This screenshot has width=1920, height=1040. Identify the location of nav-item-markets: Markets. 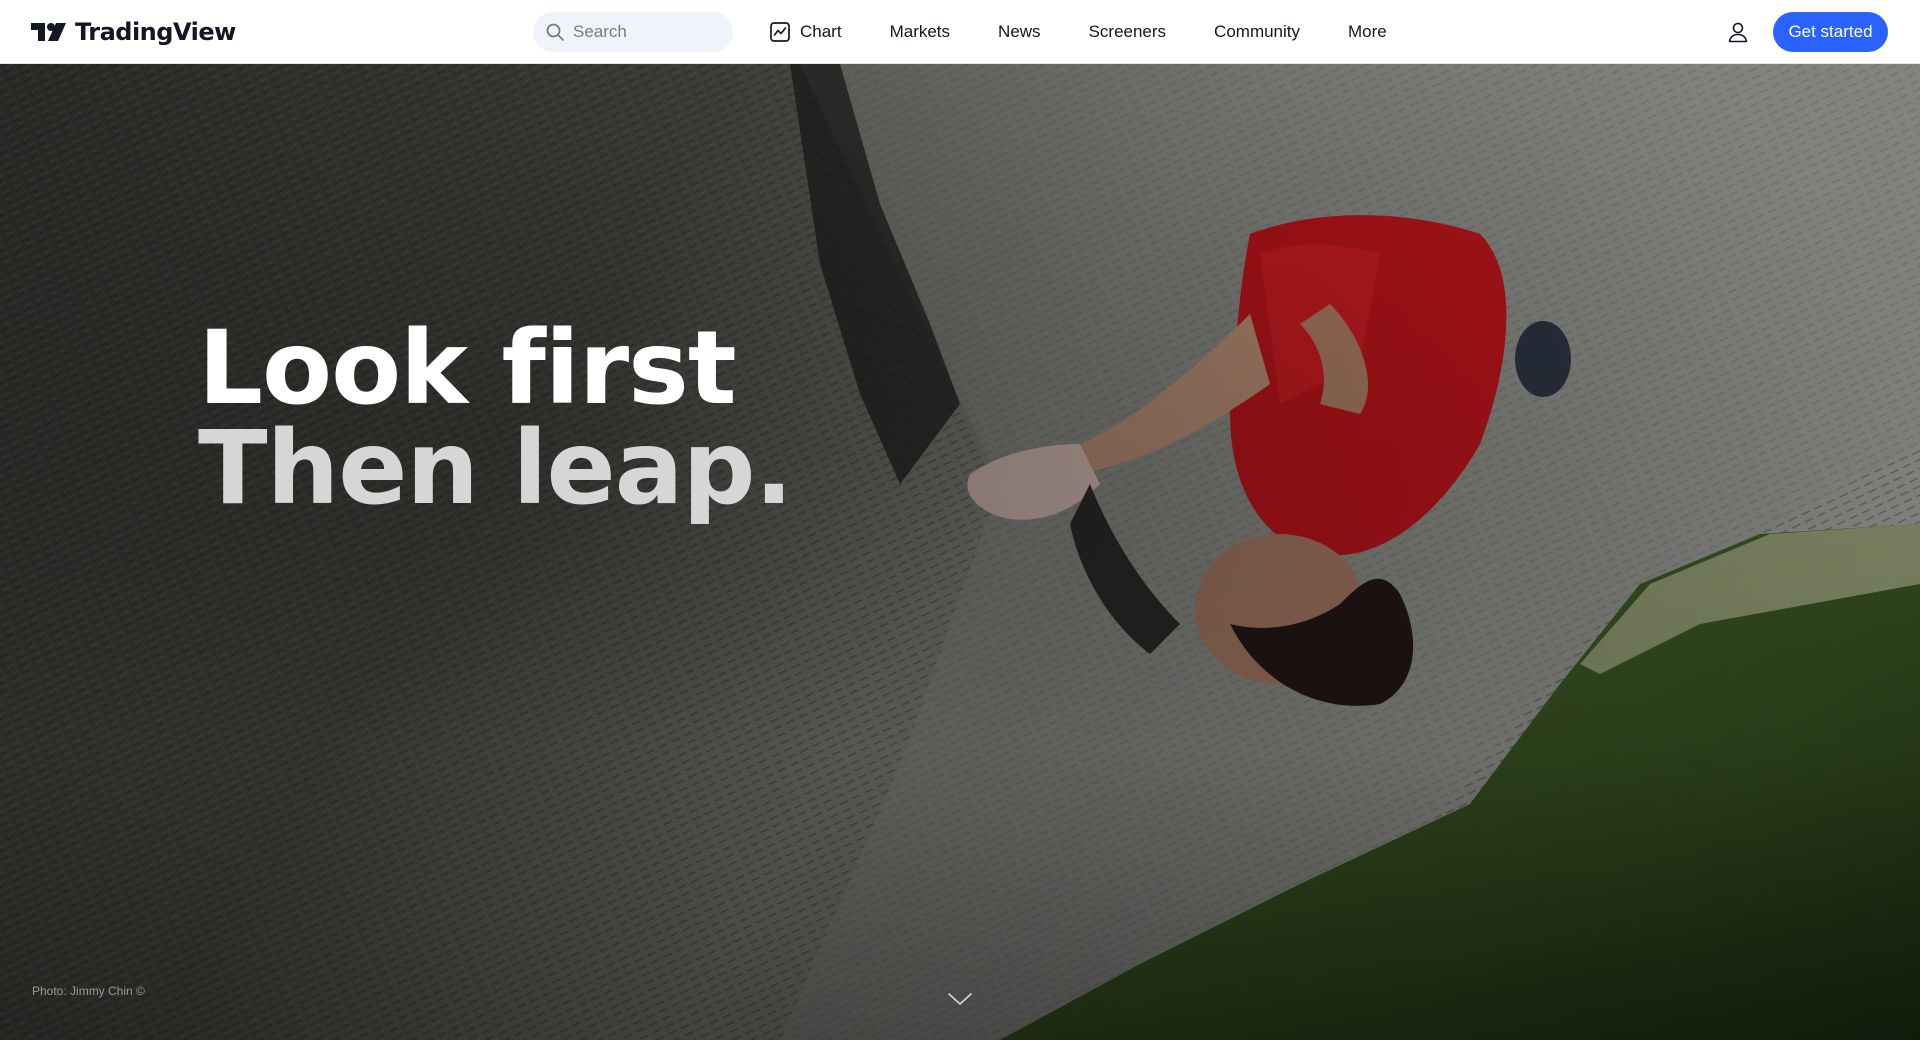
(920, 32).